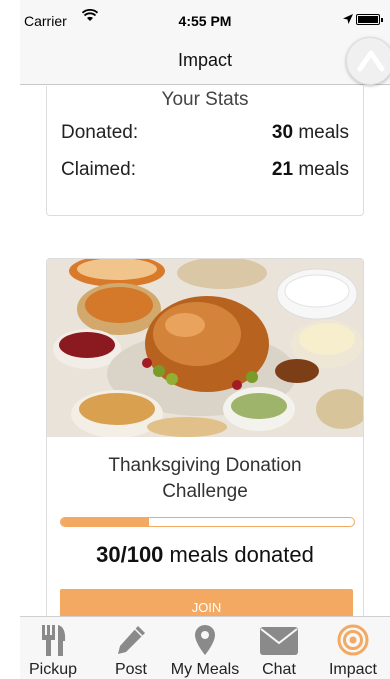 This screenshot has height=679, width=390. Describe the element at coordinates (207, 522) in the screenshot. I see `progress-bar` at that location.